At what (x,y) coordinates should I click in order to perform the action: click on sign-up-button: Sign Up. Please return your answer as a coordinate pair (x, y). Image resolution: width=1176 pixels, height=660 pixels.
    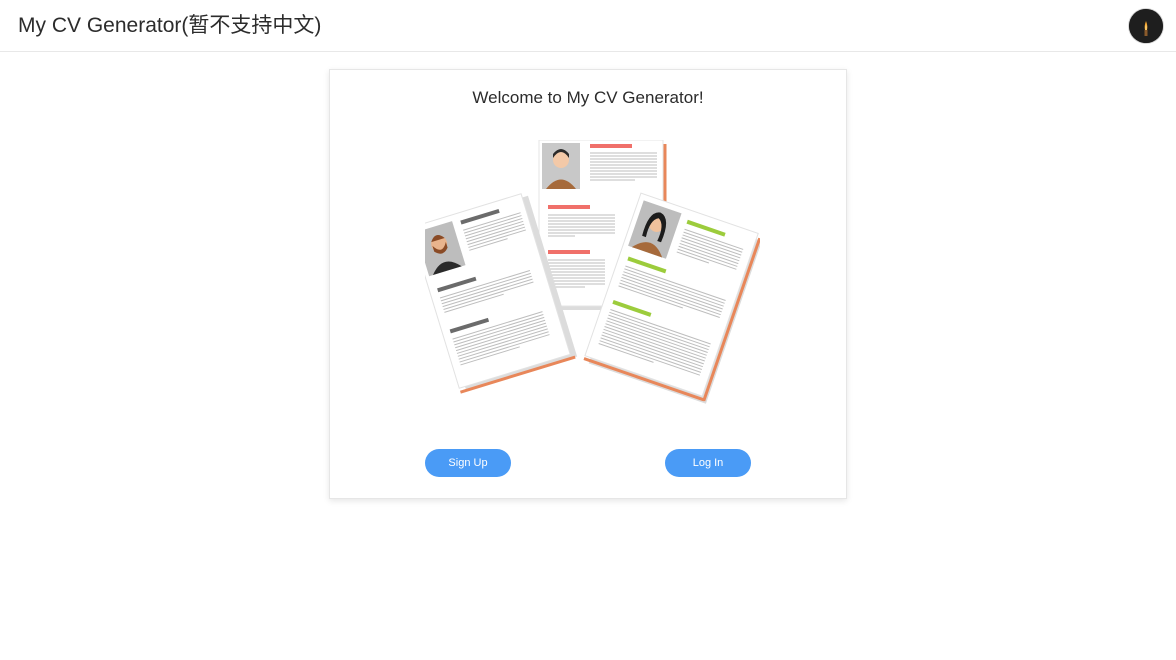
    Looking at the image, I should click on (468, 463).